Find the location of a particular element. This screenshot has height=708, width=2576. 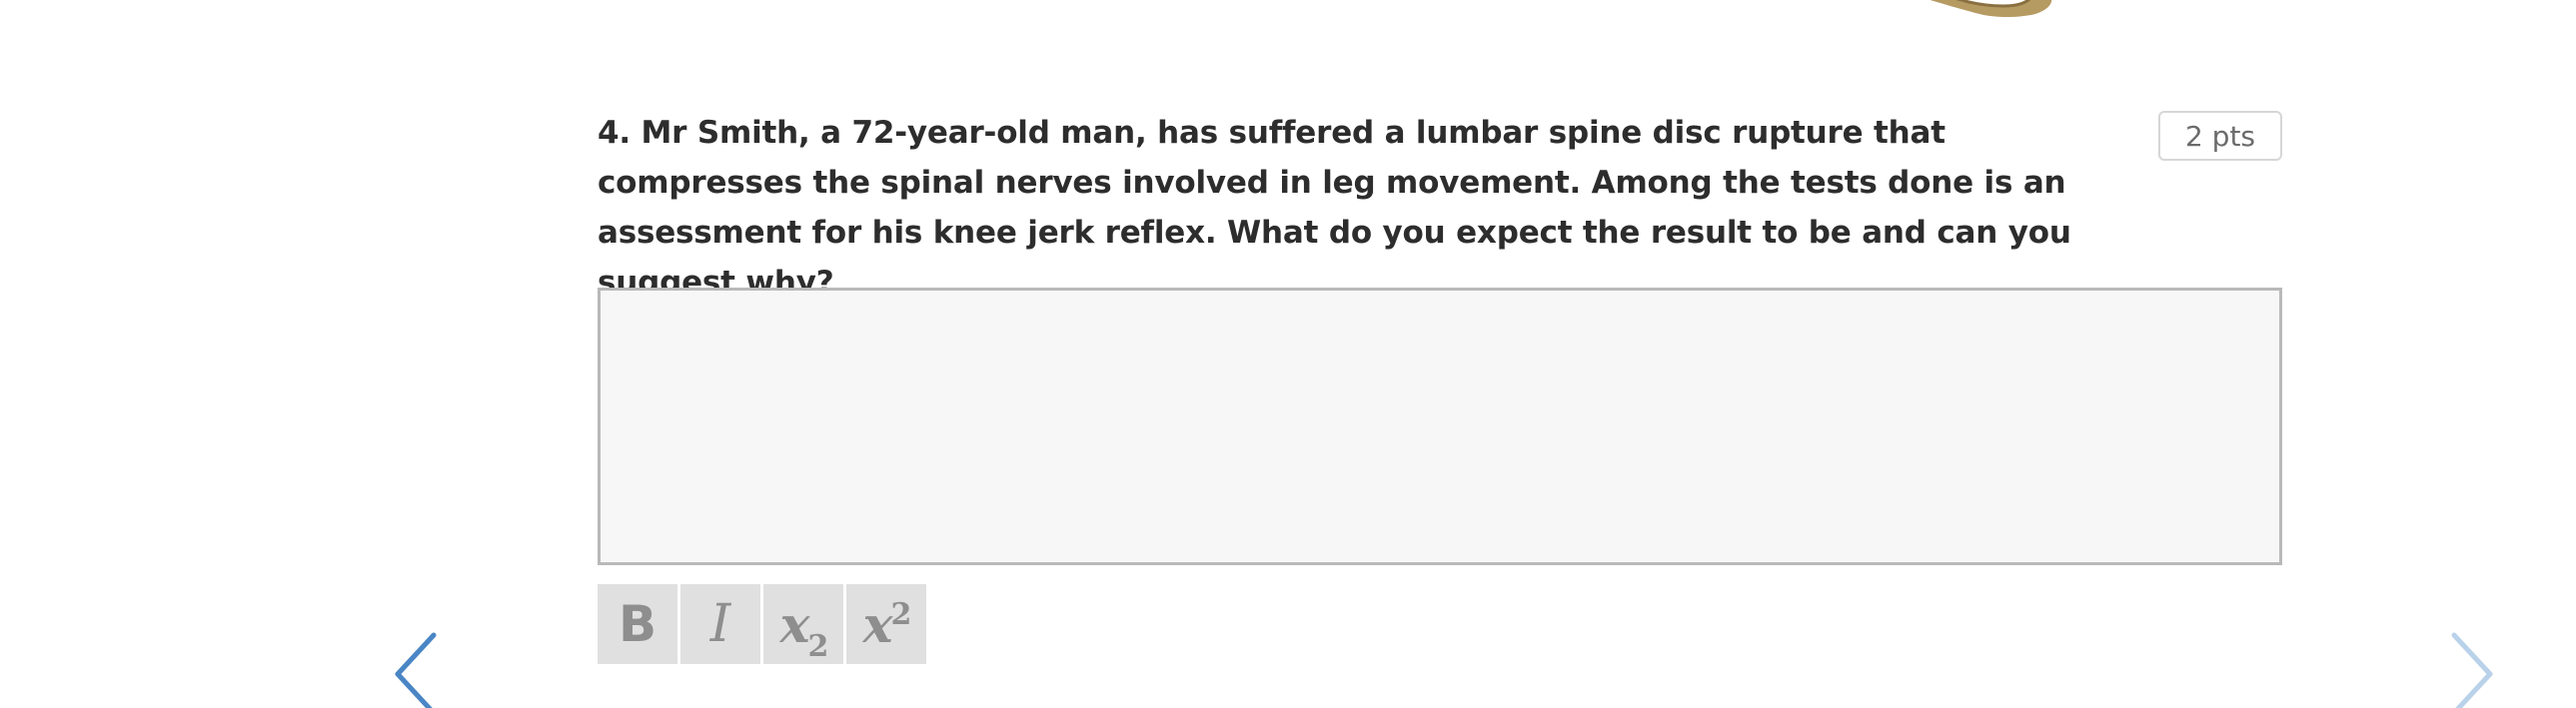

previous-question-button is located at coordinates (420, 668).